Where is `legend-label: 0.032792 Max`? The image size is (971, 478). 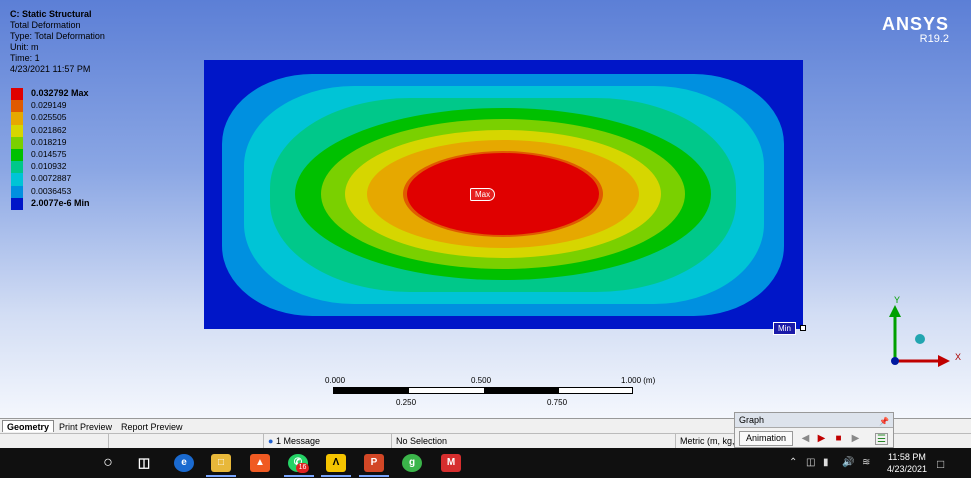
legend-label: 0.032792 Max is located at coordinates (60, 93).